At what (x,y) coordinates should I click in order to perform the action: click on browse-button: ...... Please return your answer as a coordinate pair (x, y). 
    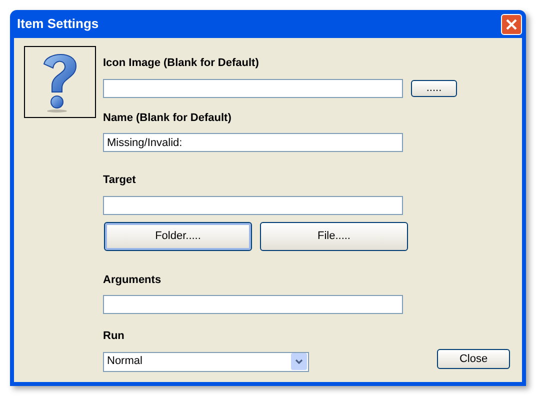
    Looking at the image, I should click on (434, 88).